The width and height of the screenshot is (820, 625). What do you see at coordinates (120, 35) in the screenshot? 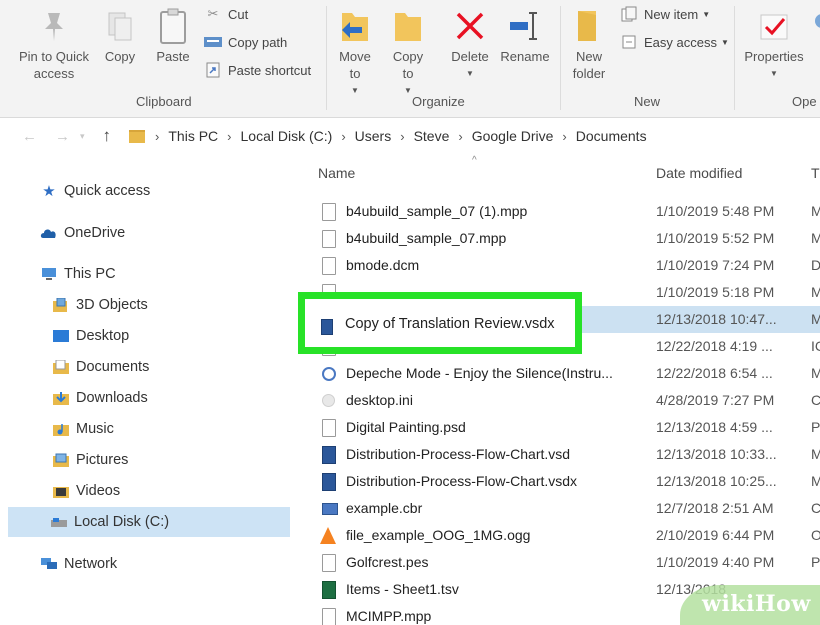
I see `copy-button: Copy` at bounding box center [120, 35].